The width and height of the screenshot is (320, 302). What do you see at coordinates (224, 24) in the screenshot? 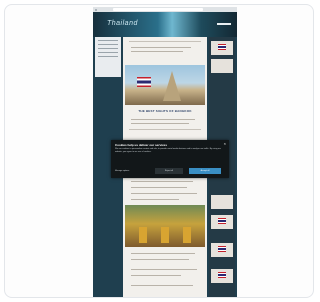
I see `header-nav-link` at bounding box center [224, 24].